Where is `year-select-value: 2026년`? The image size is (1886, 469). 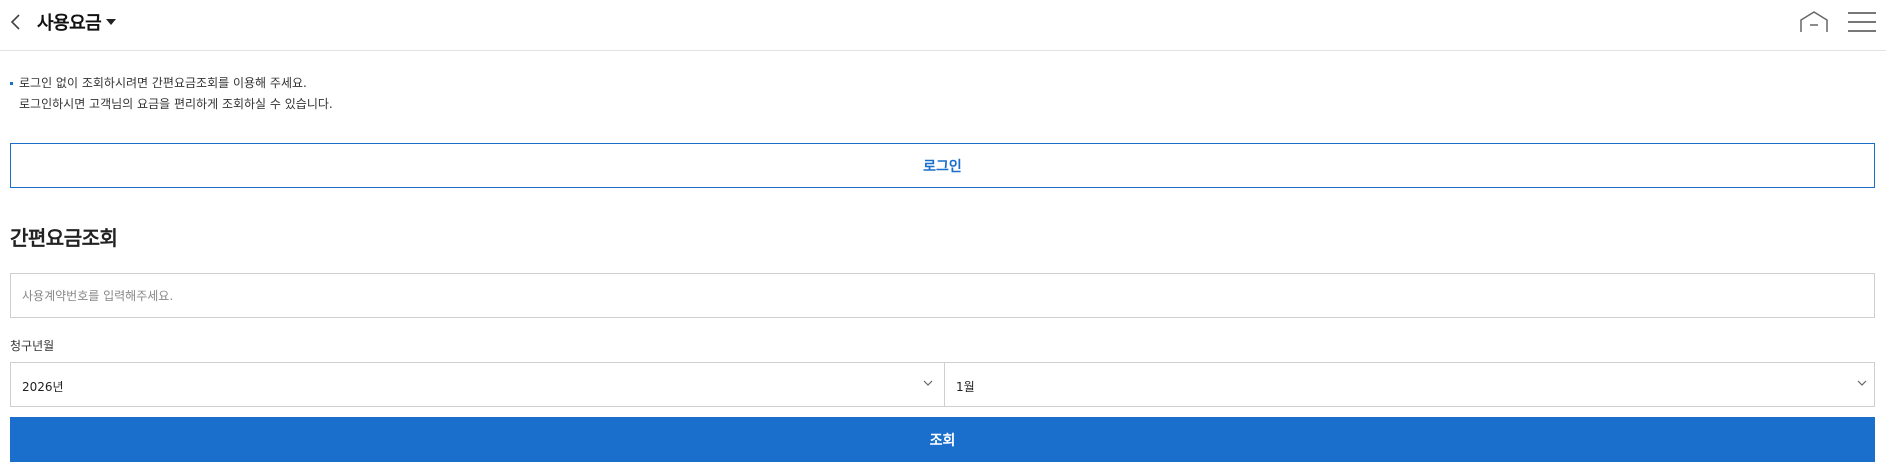
year-select-value: 2026년 is located at coordinates (43, 387).